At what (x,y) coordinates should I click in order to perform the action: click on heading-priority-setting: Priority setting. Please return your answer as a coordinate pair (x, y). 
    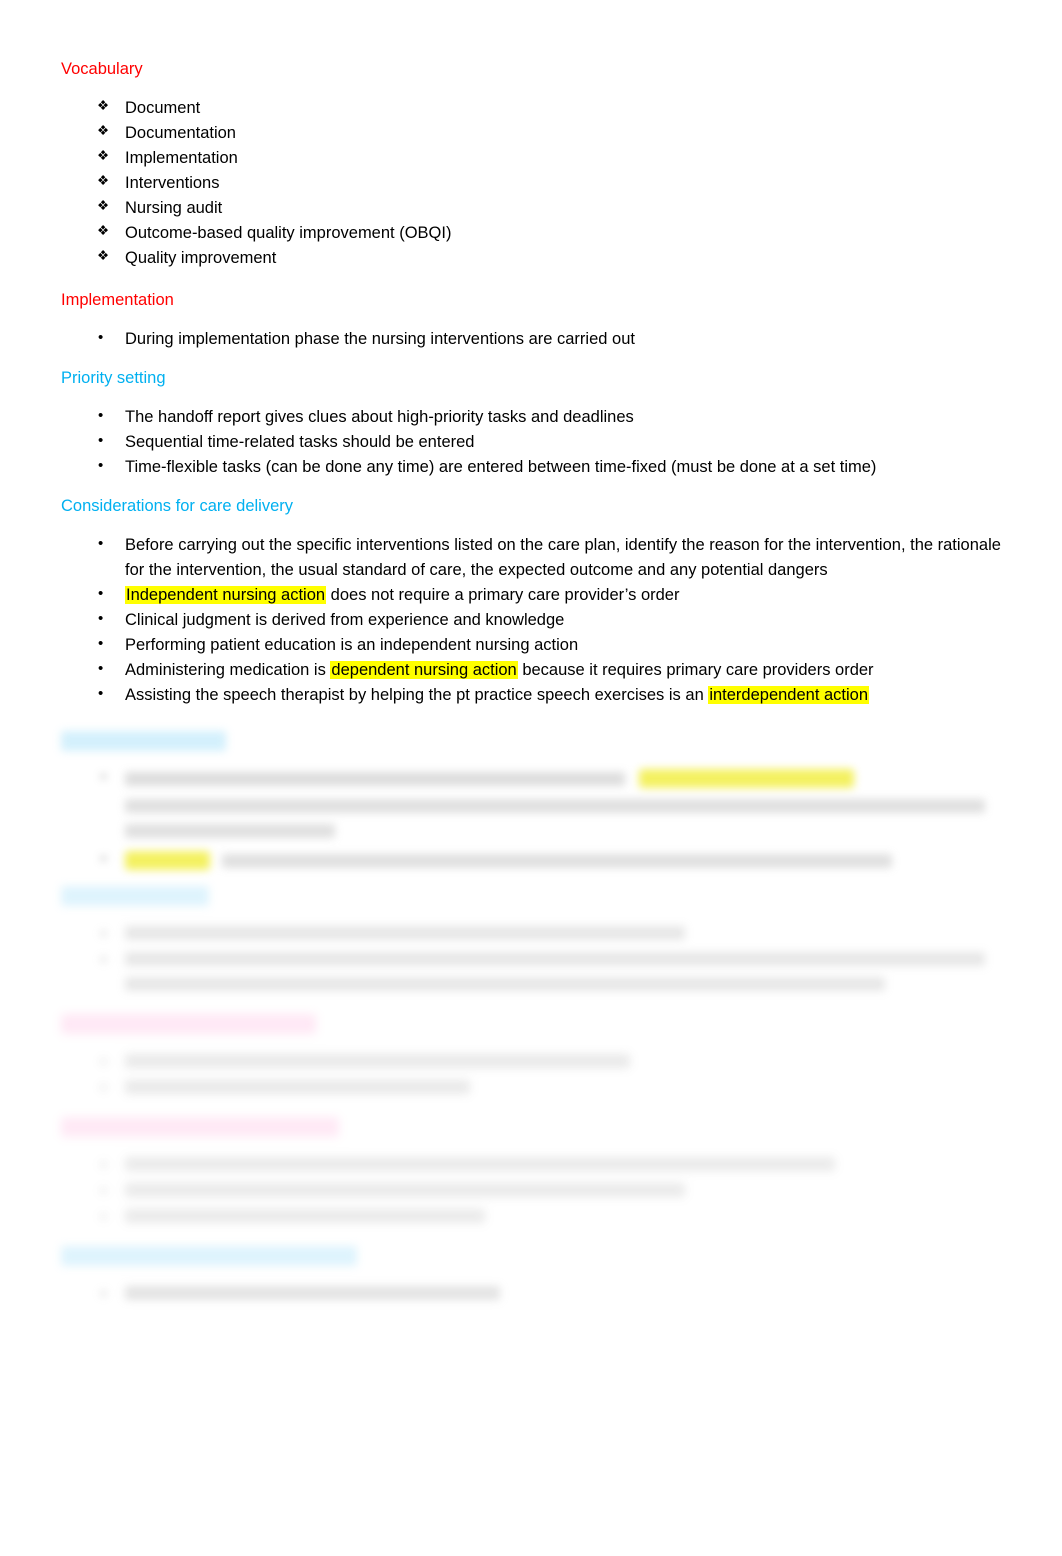
    Looking at the image, I should click on (113, 378).